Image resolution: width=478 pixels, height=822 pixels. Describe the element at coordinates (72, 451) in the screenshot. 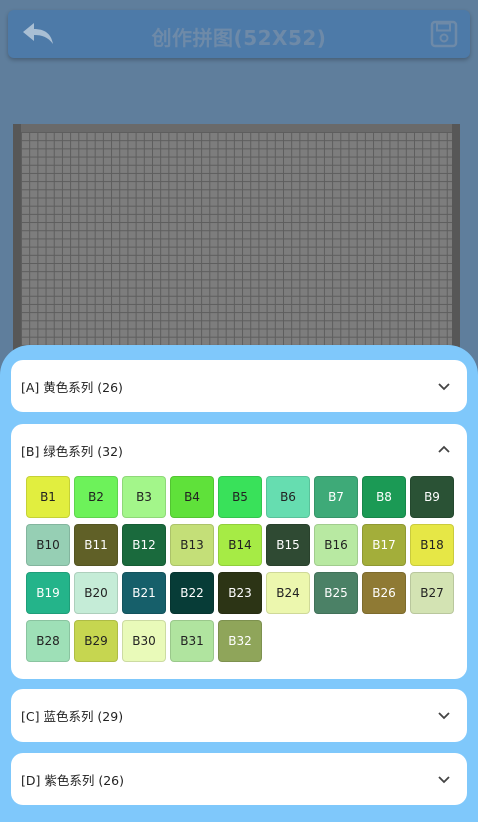

I see `section-label: [B] 绿色系列 (32)` at that location.